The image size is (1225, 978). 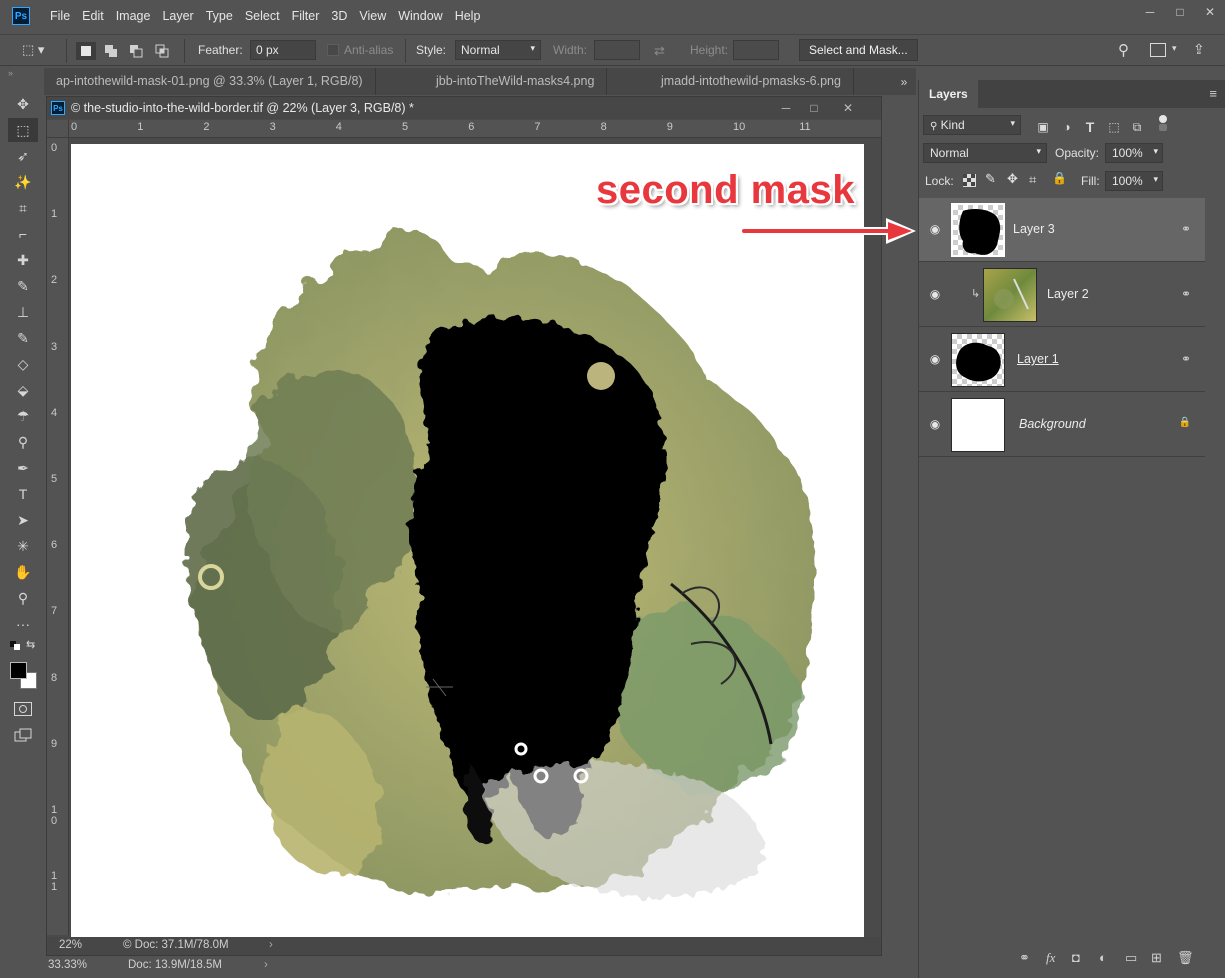 I want to click on search-icon: ⚲, so click(x=1123, y=50).